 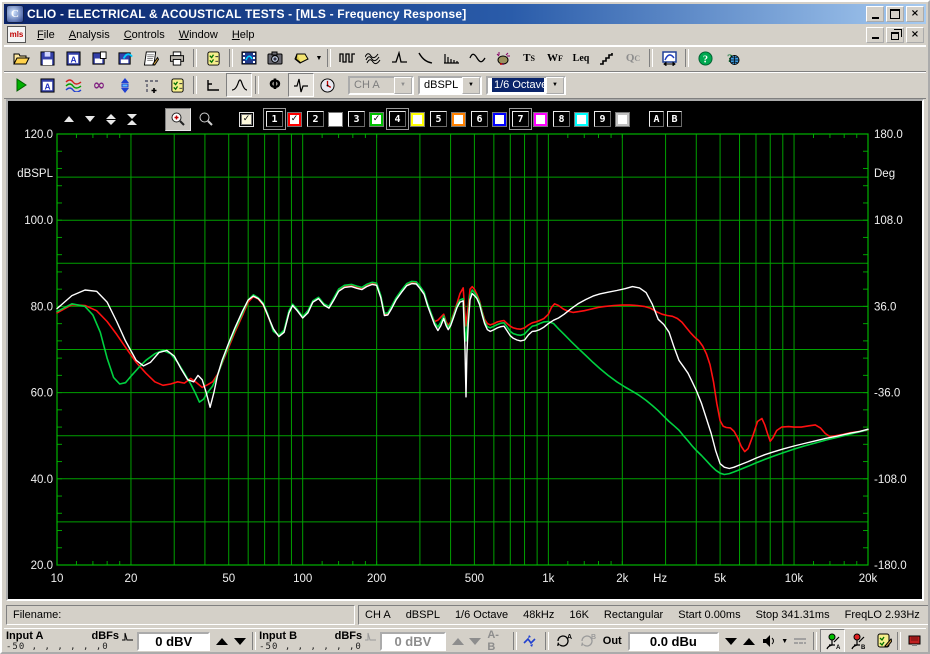 I want to click on curve-slot-9-button: 9, so click(x=602, y=119).